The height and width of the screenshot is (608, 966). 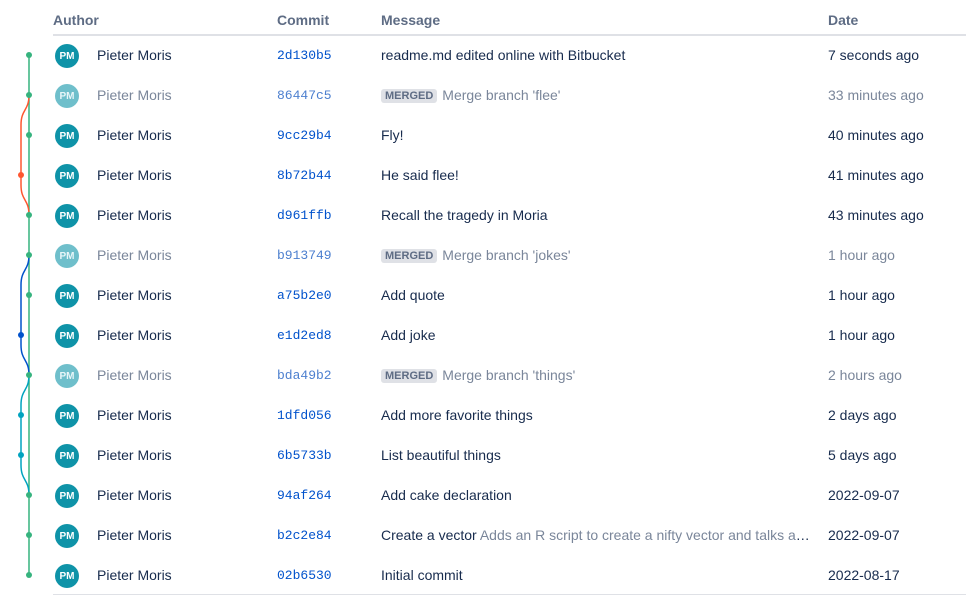 I want to click on commit-hash-link: e1d2ed8, so click(x=304, y=335).